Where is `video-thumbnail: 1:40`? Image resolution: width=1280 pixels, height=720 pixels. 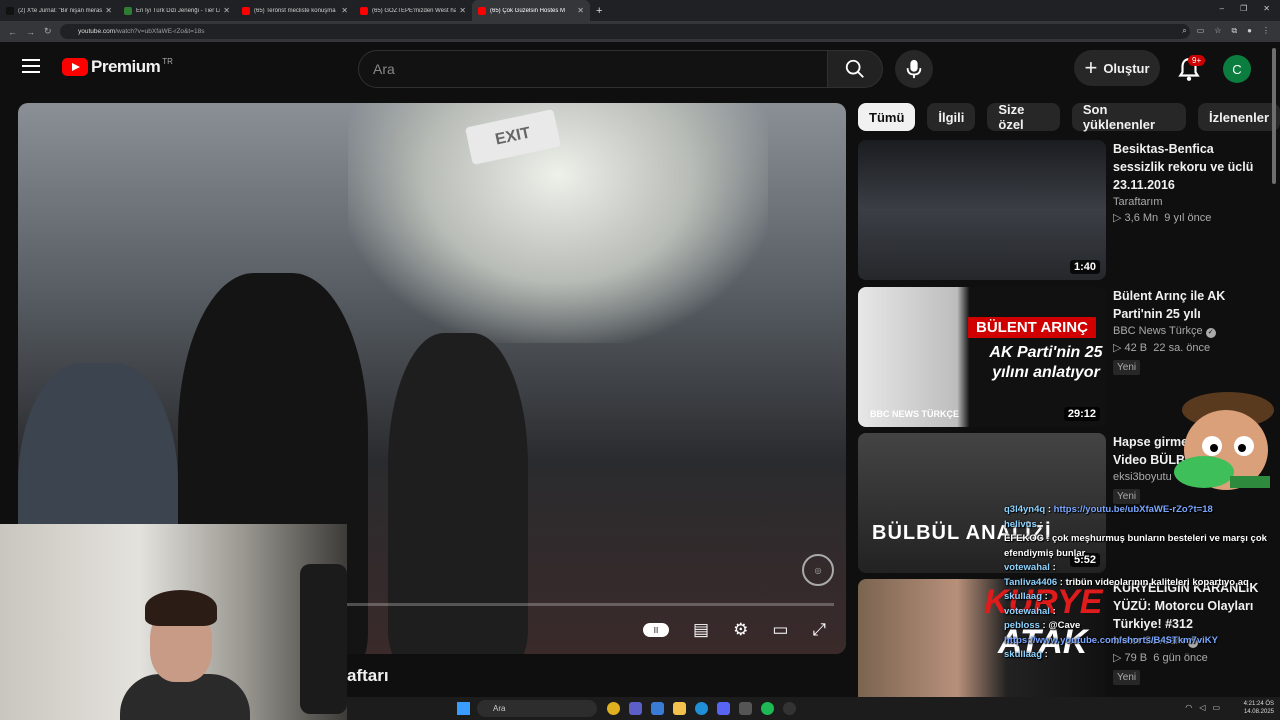 video-thumbnail: 1:40 is located at coordinates (982, 210).